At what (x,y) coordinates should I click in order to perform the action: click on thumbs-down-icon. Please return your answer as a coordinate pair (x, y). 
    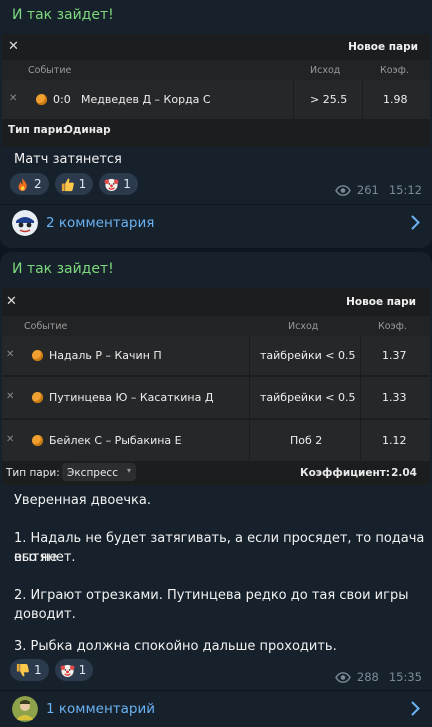
    Looking at the image, I should click on (22, 669).